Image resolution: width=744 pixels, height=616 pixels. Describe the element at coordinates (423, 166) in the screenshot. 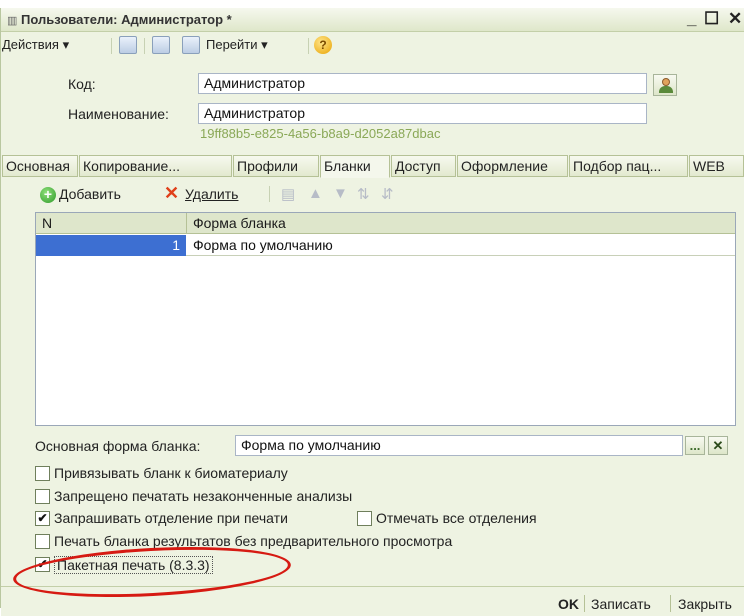

I see `tab-access: Доступ` at that location.